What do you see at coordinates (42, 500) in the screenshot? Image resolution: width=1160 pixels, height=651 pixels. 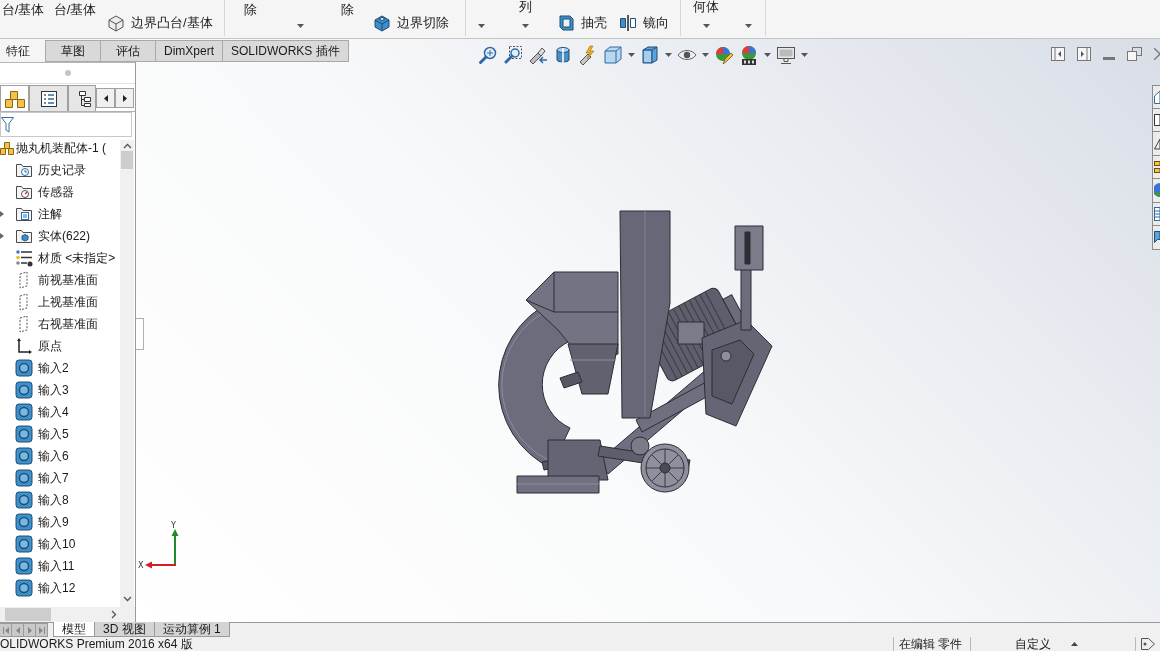 I see `tree-item: 输入8` at bounding box center [42, 500].